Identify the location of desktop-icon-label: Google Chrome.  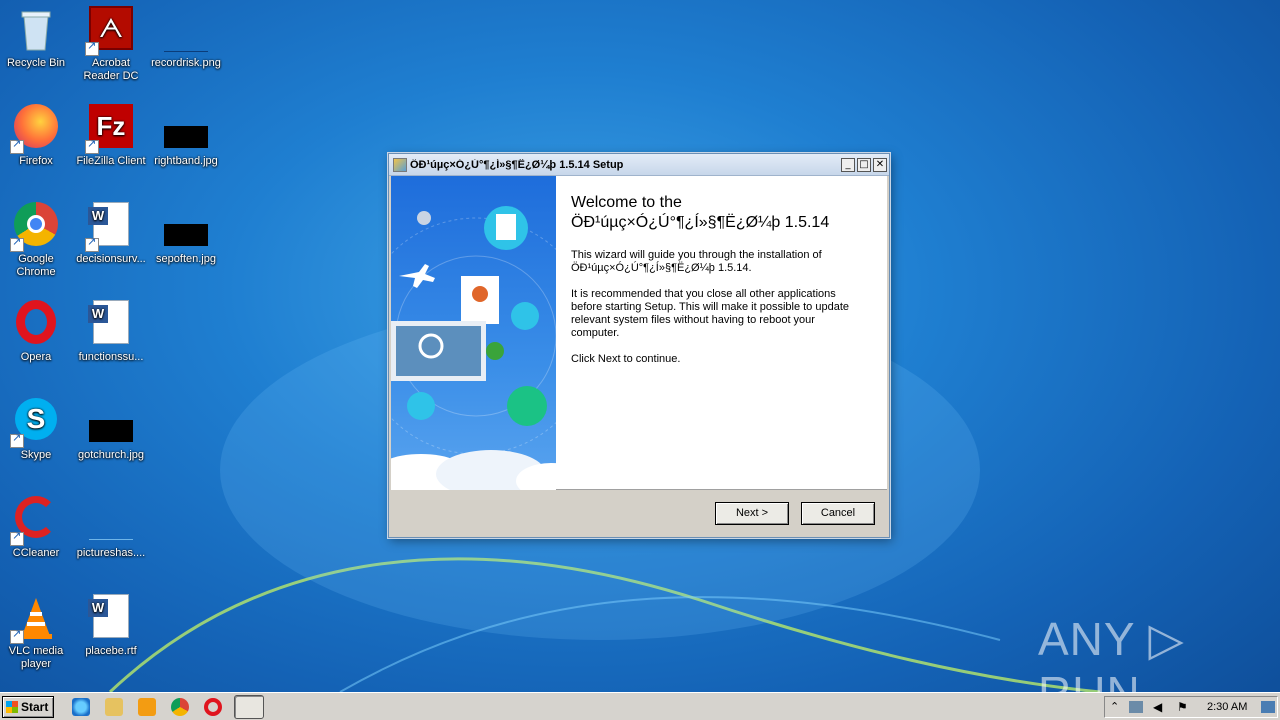
(36, 265).